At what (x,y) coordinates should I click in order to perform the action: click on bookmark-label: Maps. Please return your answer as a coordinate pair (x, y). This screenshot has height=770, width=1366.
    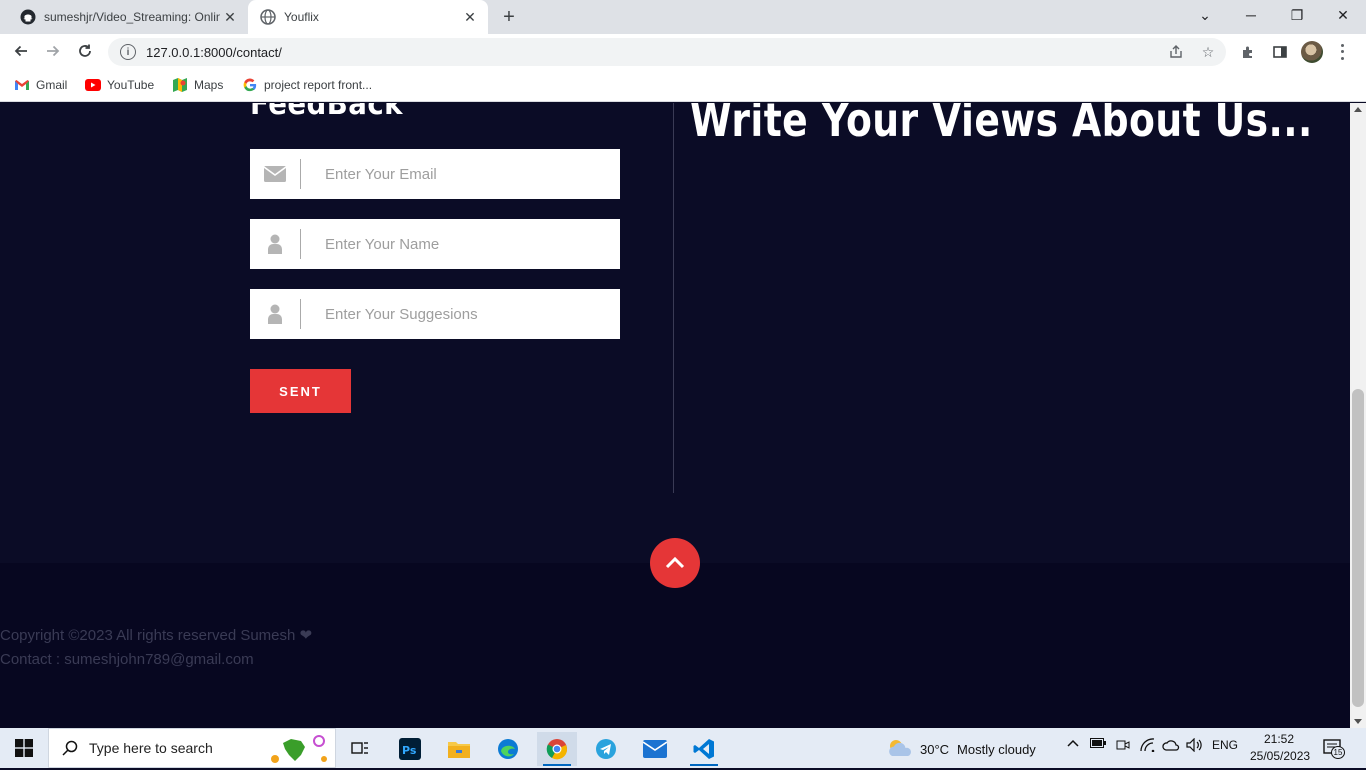
    Looking at the image, I should click on (209, 85).